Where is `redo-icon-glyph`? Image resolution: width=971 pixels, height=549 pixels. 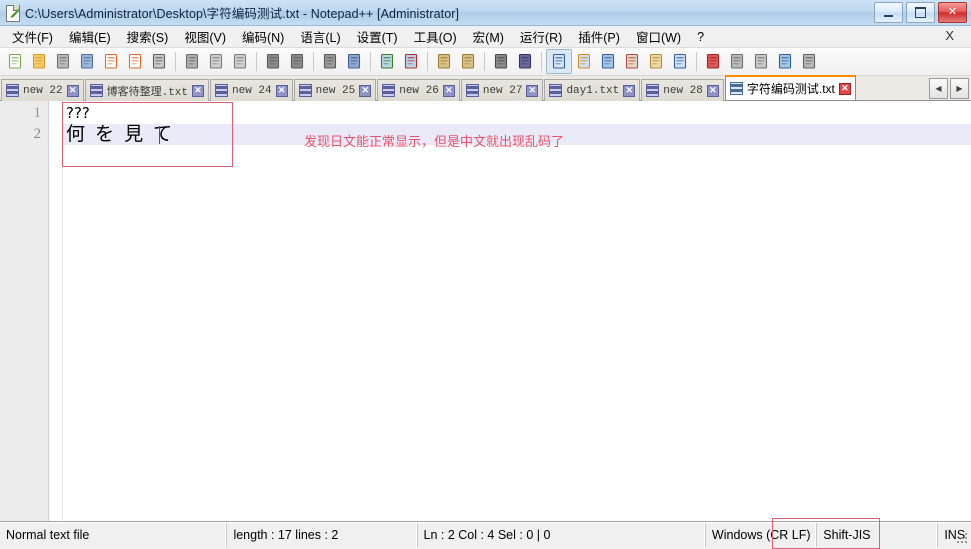
redo-icon-glyph is located at coordinates (296, 61).